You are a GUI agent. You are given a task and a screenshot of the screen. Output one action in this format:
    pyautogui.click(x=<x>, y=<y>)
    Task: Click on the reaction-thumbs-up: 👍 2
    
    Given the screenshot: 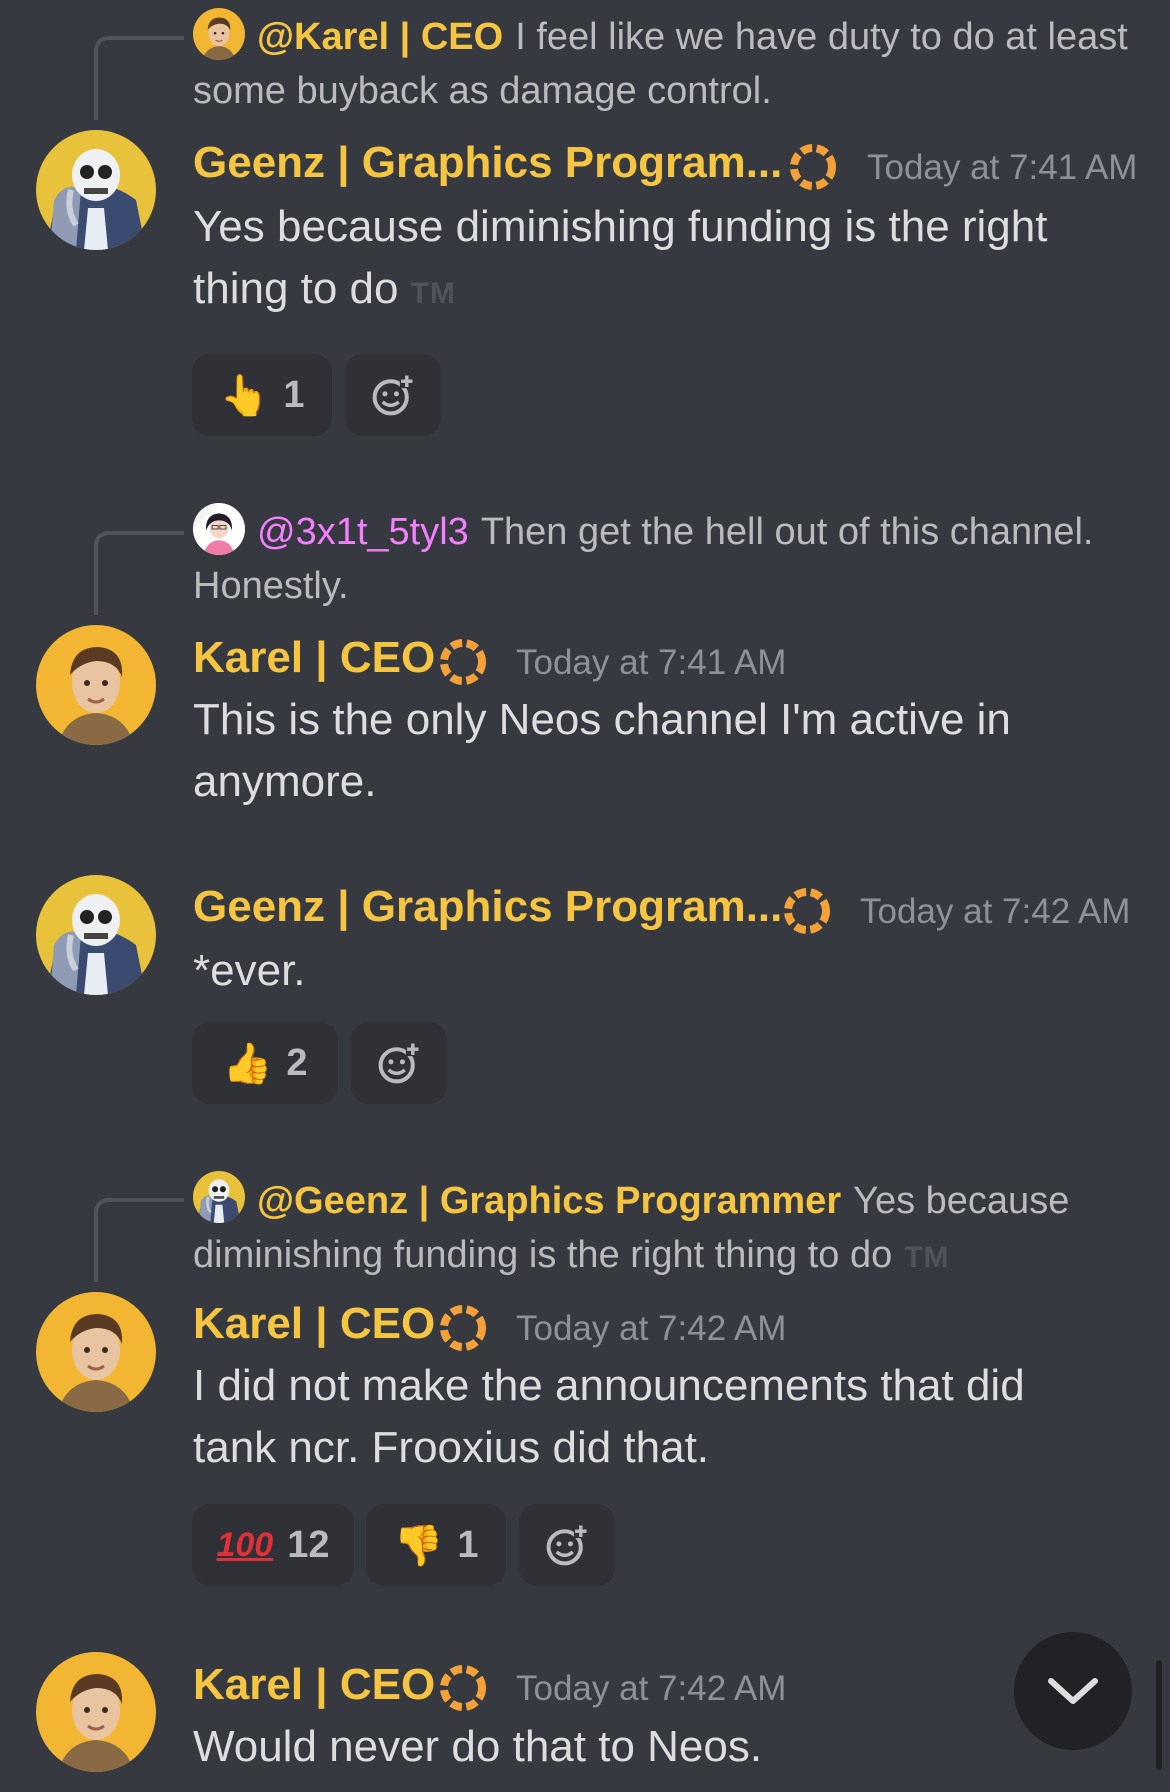 What is the action you would take?
    pyautogui.click(x=265, y=1063)
    